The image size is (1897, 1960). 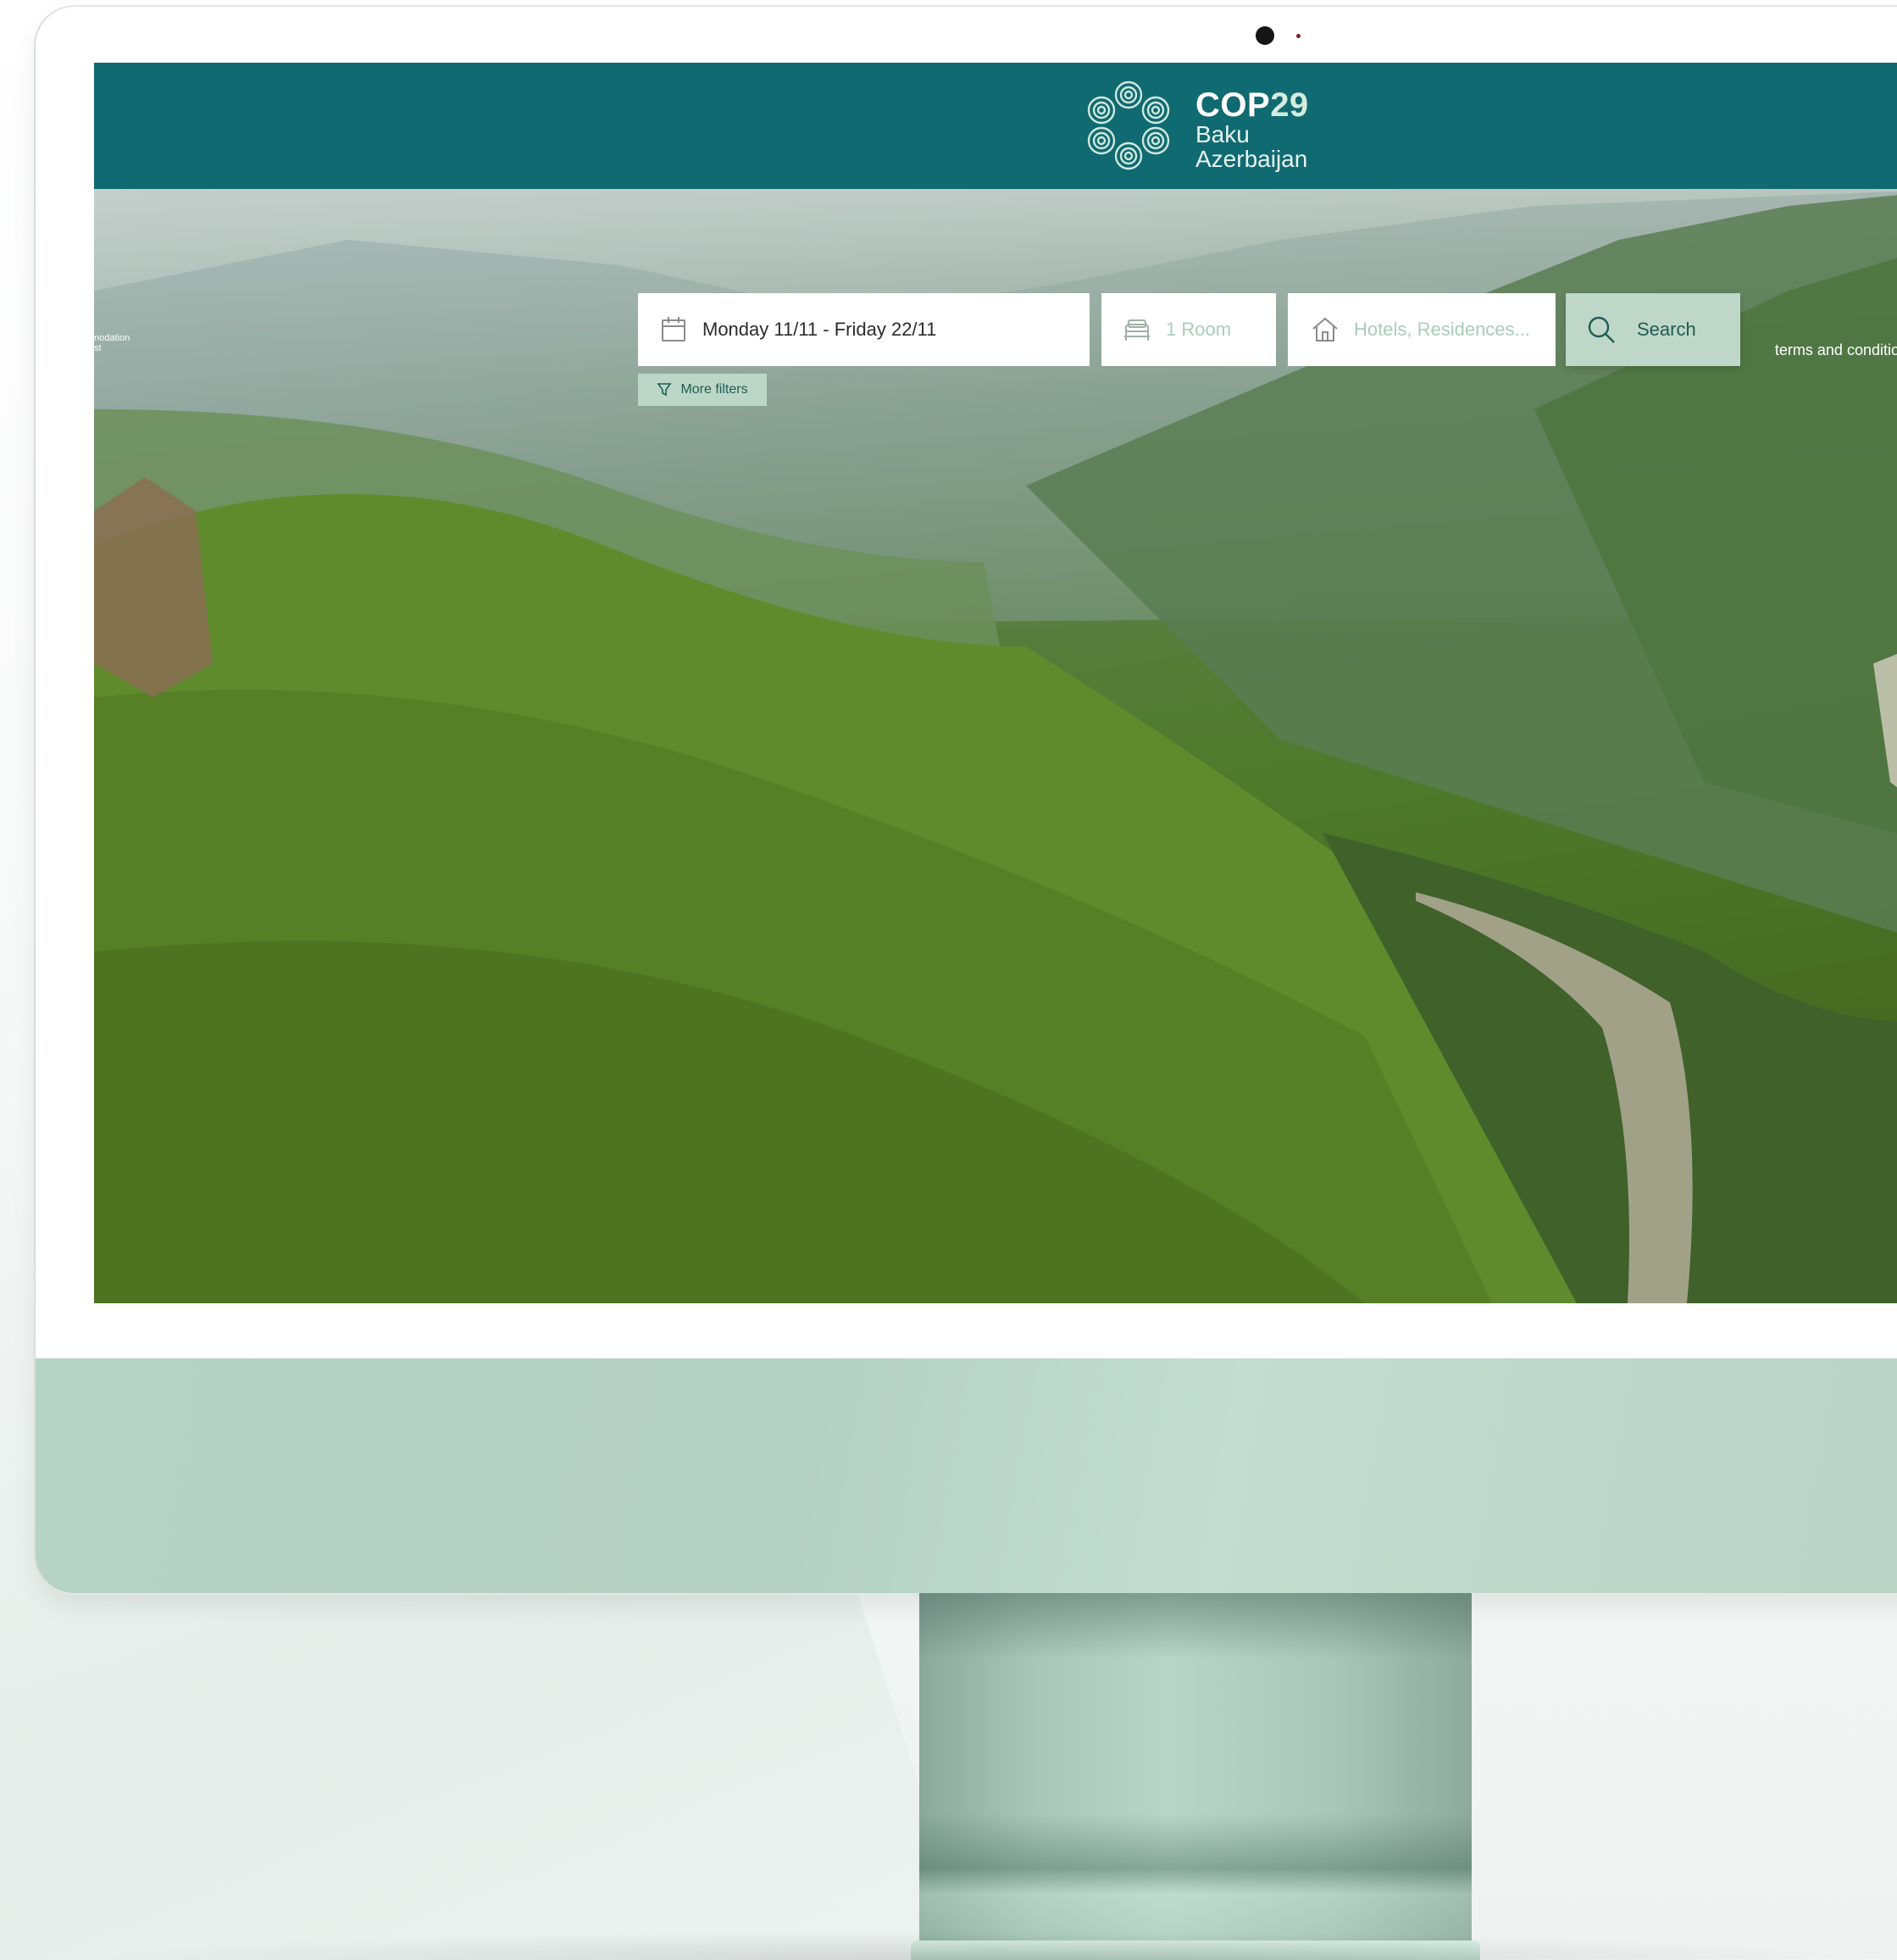 I want to click on cop29-flower-emblem-icon, so click(x=1128, y=125).